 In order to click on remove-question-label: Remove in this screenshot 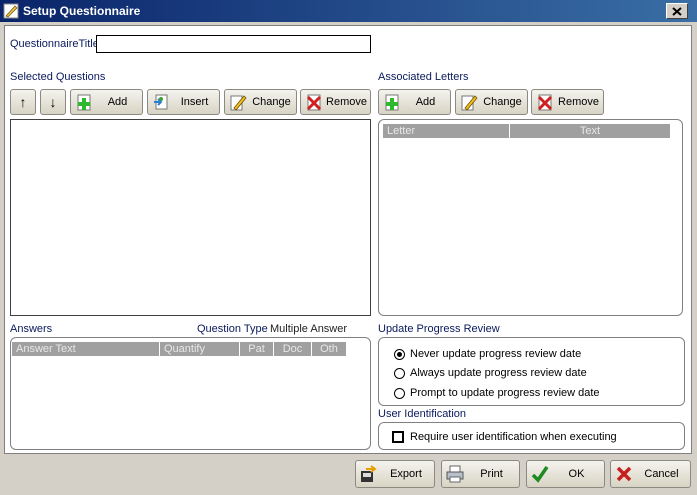, I will do `click(346, 102)`.